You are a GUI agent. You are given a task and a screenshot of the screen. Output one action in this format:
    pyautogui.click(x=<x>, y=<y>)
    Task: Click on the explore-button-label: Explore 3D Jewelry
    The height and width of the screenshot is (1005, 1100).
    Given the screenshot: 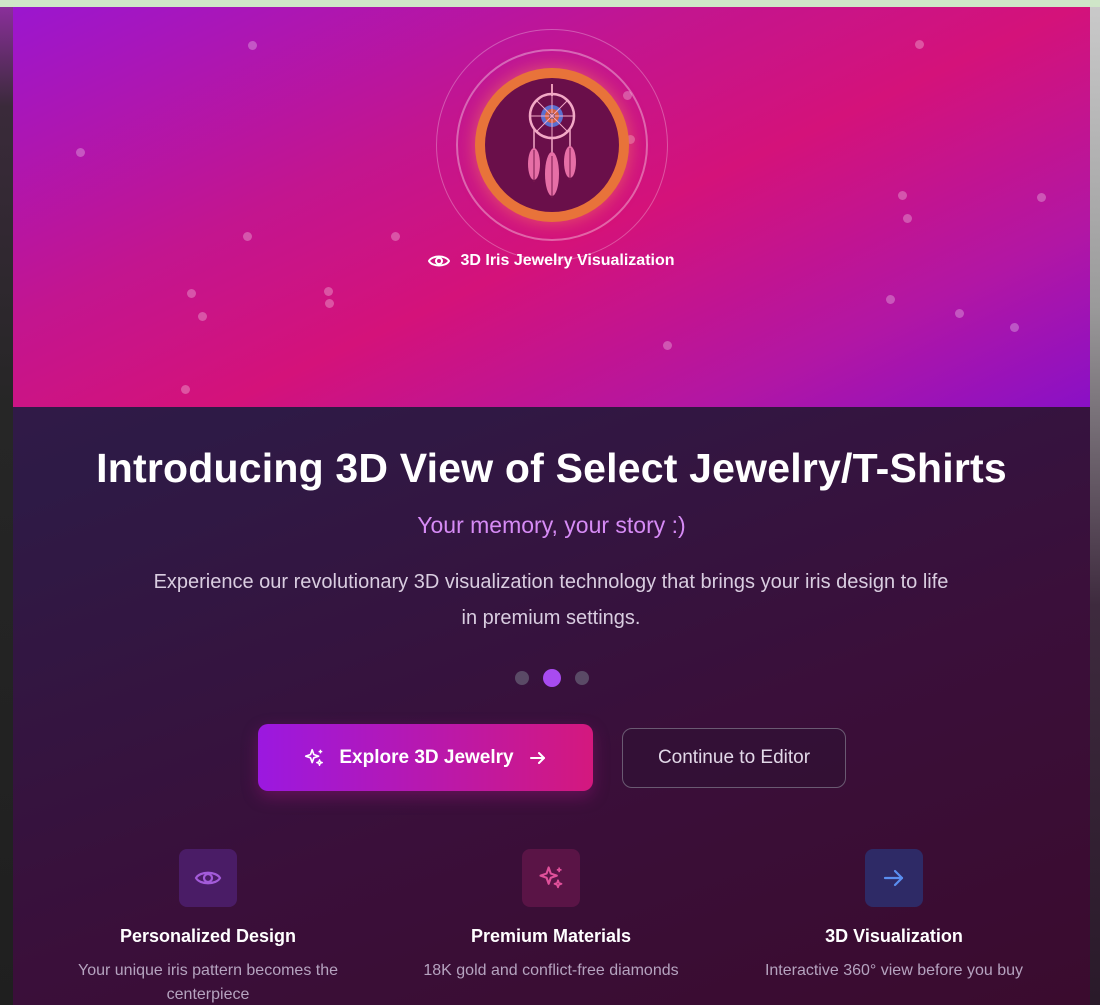 What is the action you would take?
    pyautogui.click(x=426, y=757)
    